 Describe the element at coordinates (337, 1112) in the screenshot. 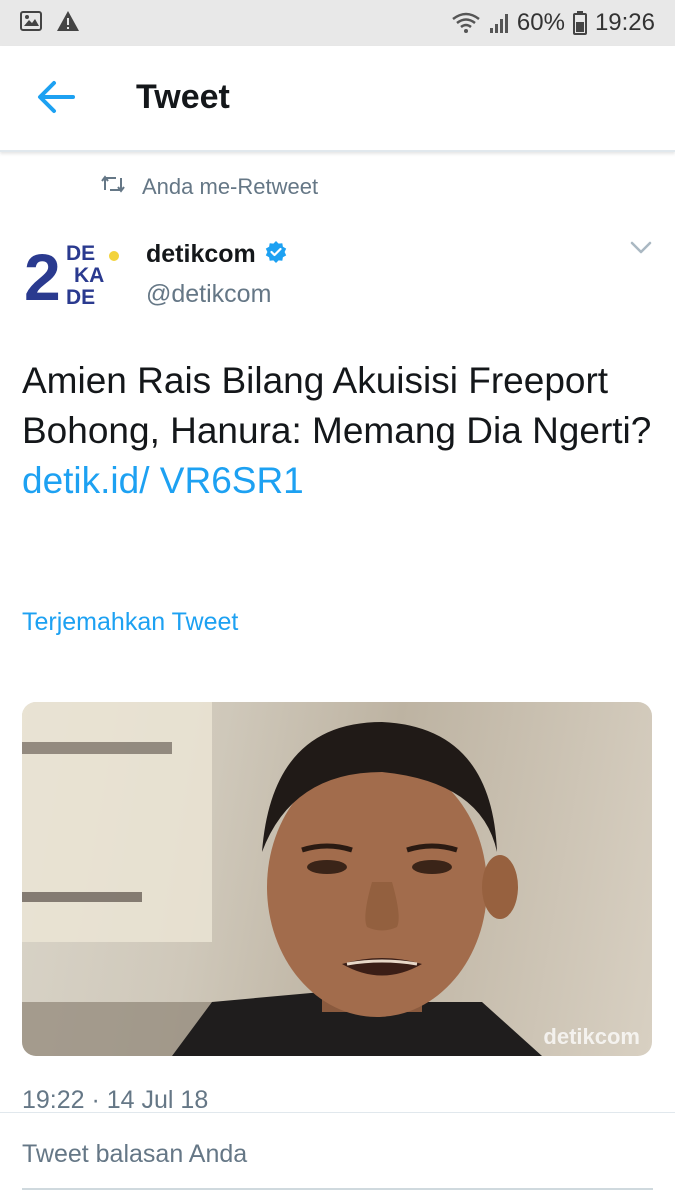

I see `divider` at that location.